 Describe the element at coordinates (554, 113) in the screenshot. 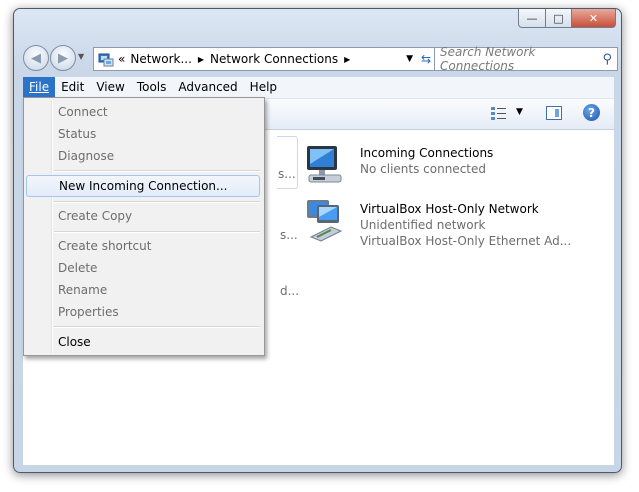

I see `preview-pane-icon` at that location.